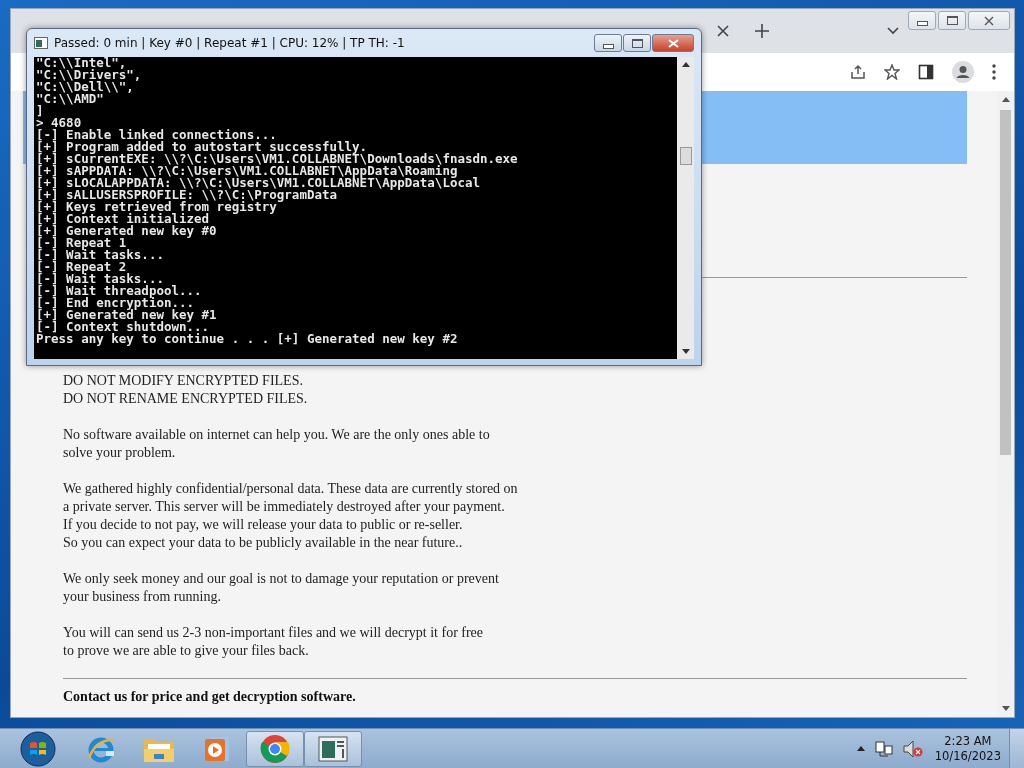 The image size is (1024, 768). I want to click on star-icon, so click(892, 72).